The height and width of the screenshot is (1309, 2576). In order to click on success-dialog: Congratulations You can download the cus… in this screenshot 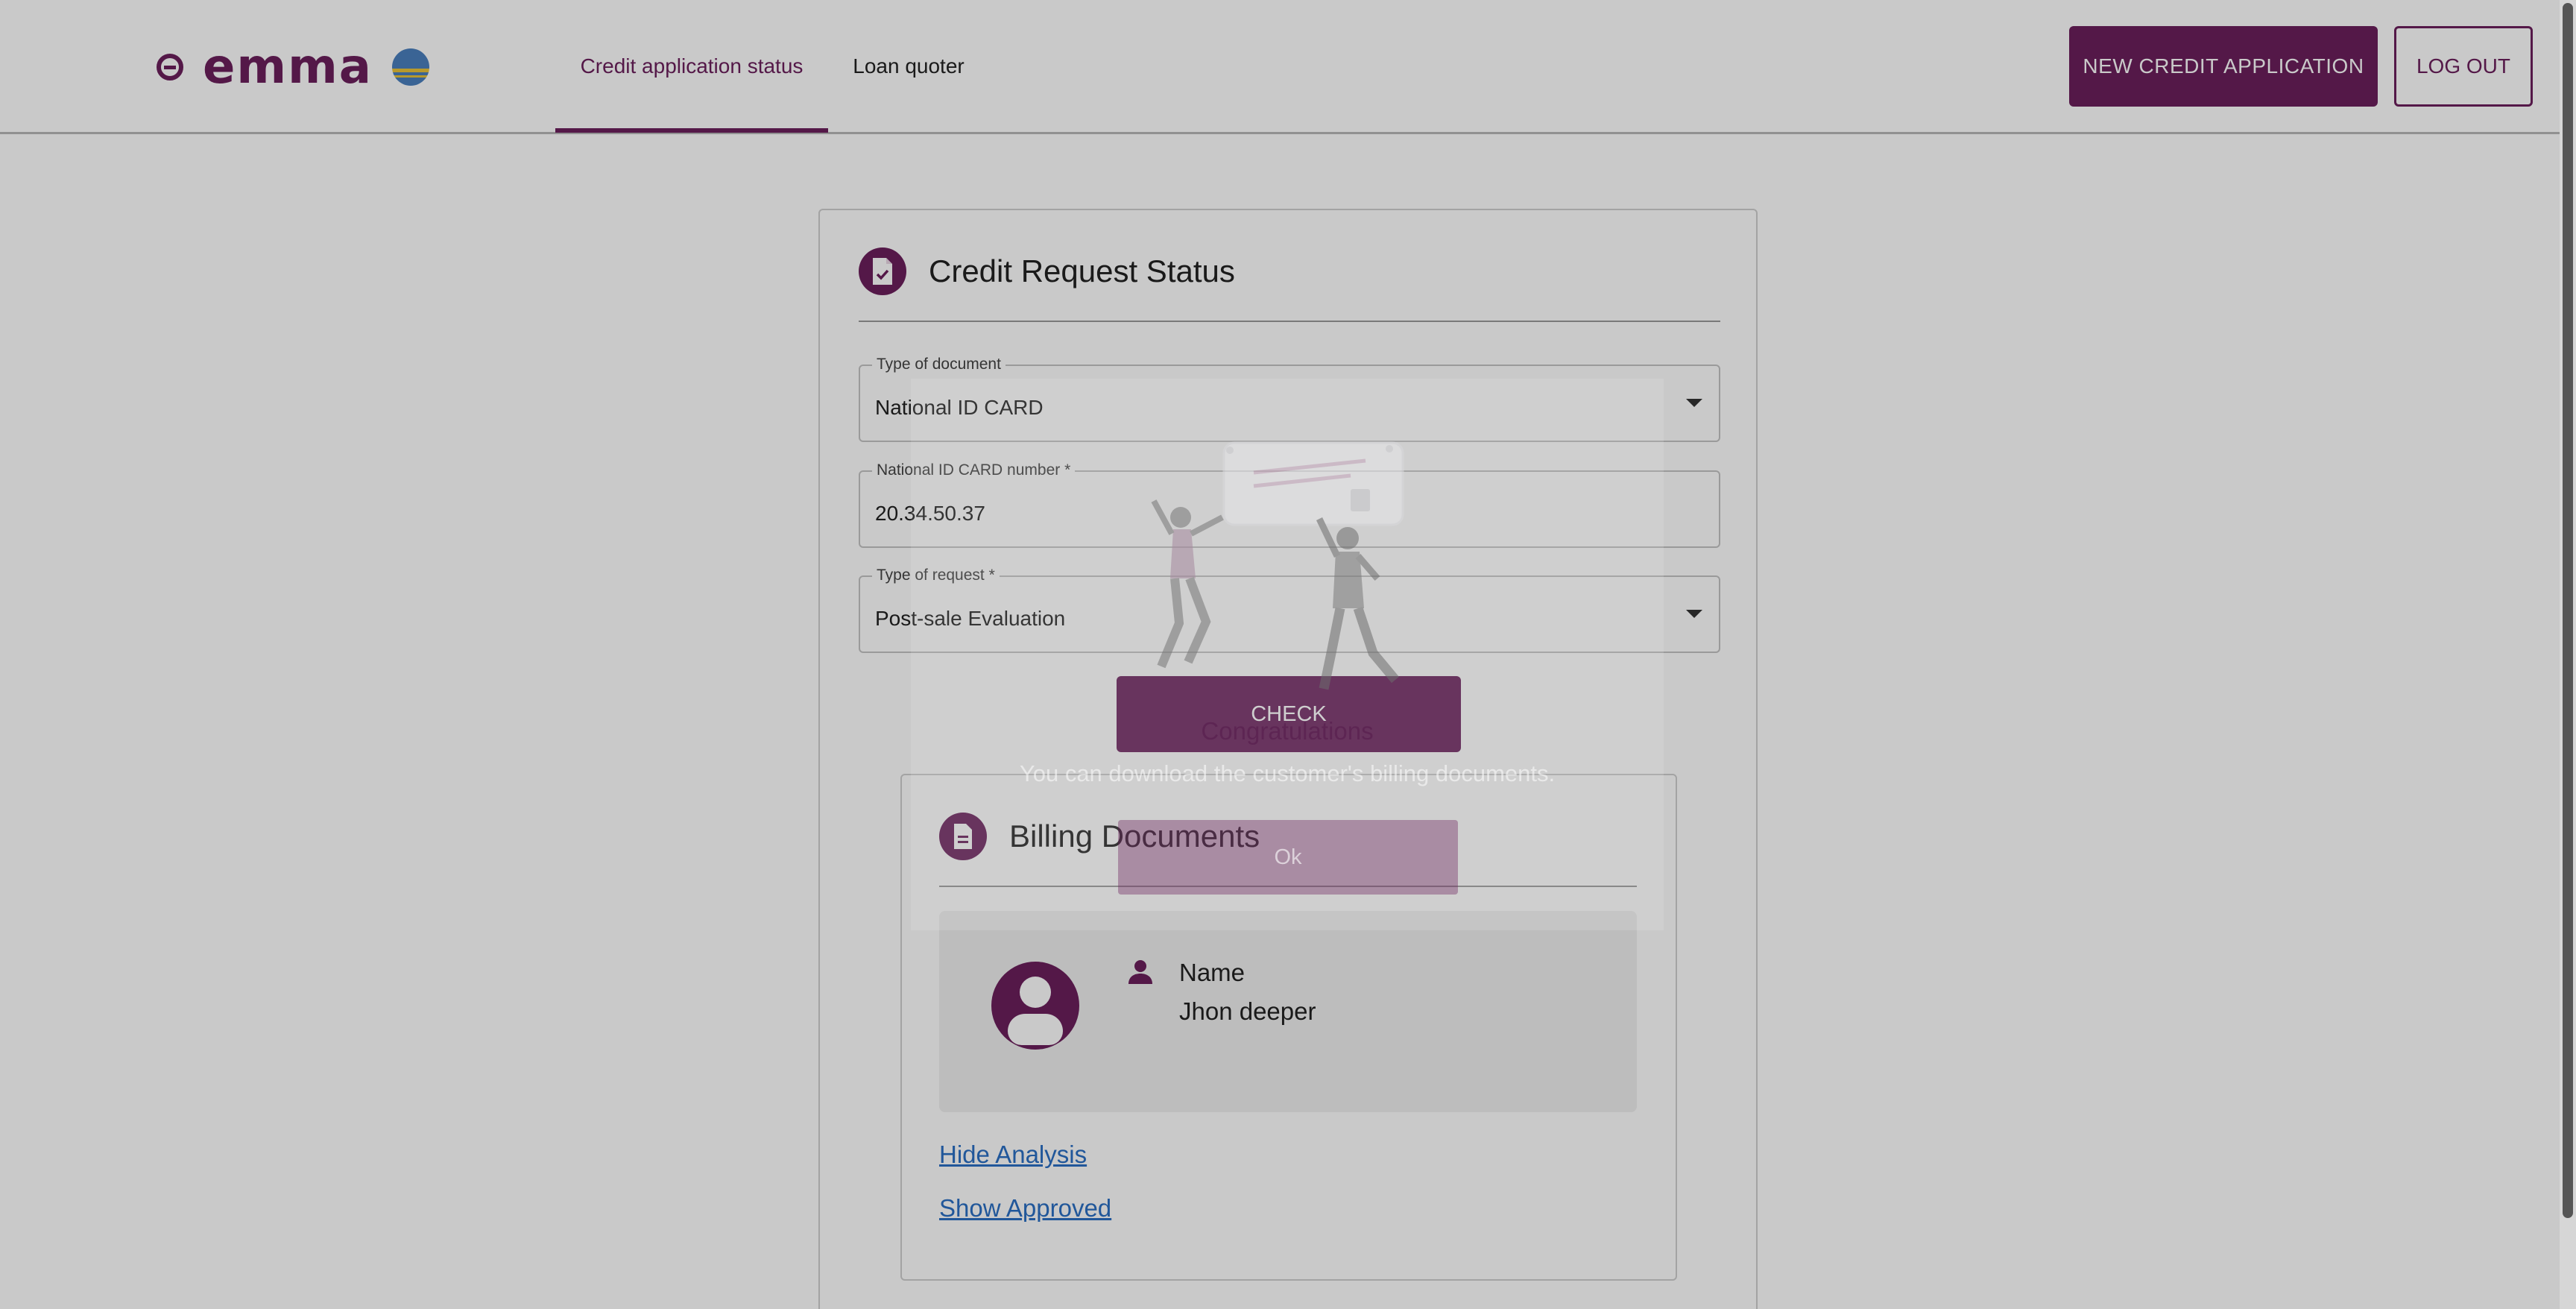, I will do `click(1287, 654)`.